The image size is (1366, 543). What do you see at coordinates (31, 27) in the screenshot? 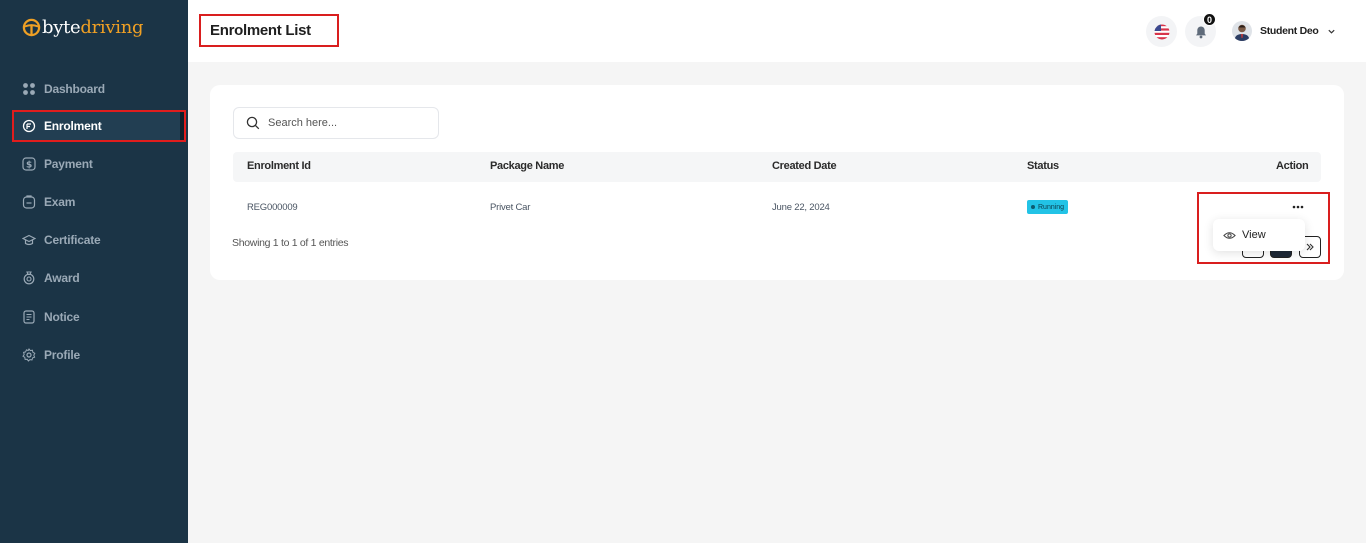
I see `steering-wheel-logo-icon` at bounding box center [31, 27].